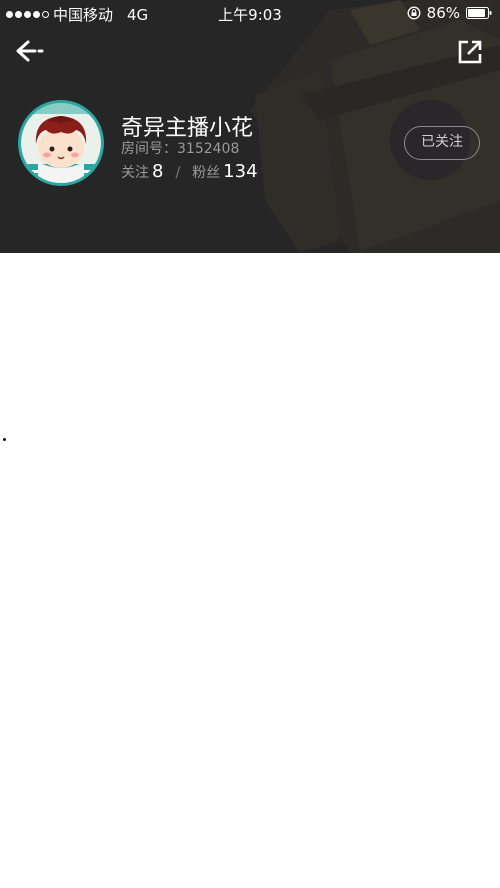 The image size is (500, 888). What do you see at coordinates (479, 13) in the screenshot?
I see `battery-icon` at bounding box center [479, 13].